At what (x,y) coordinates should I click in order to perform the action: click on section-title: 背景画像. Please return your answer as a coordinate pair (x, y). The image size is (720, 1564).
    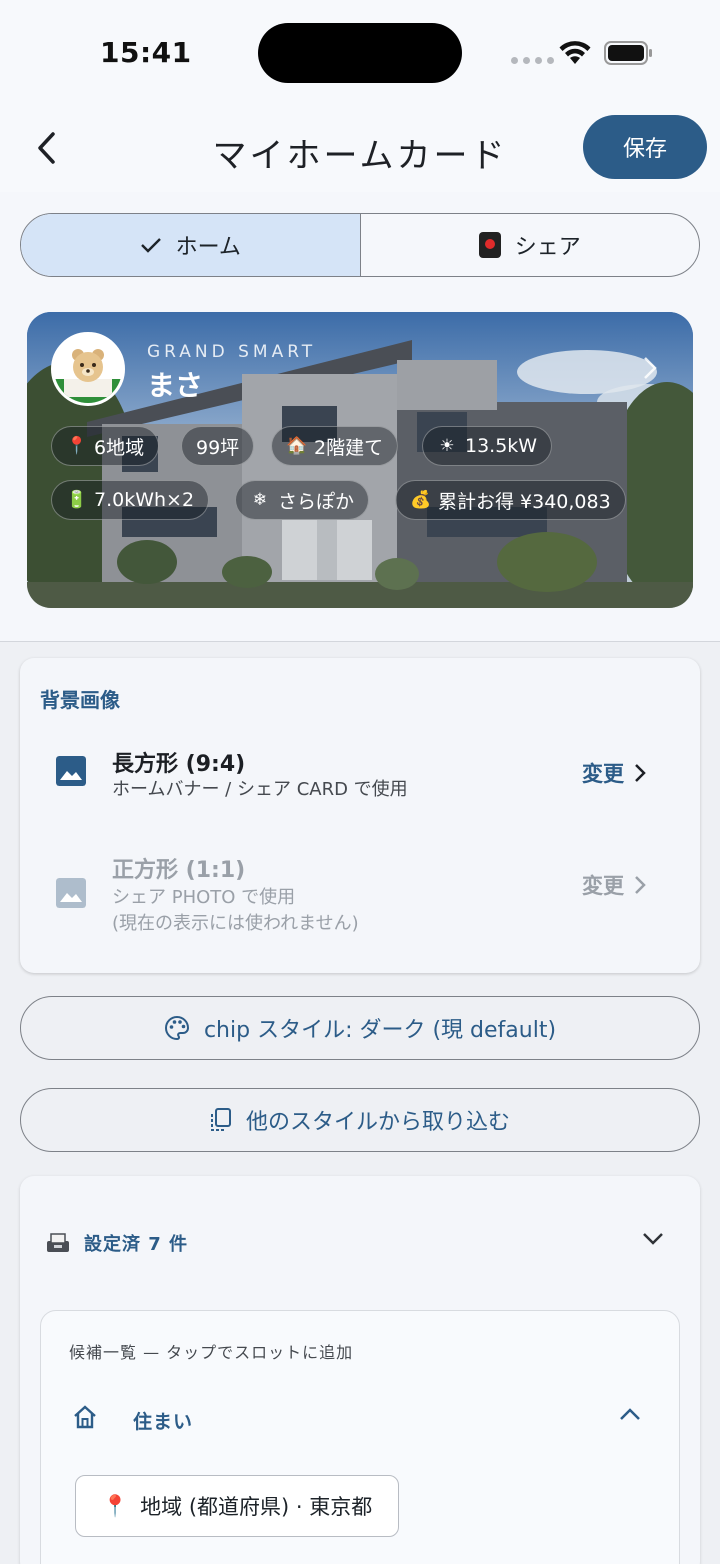
    Looking at the image, I should click on (80, 700).